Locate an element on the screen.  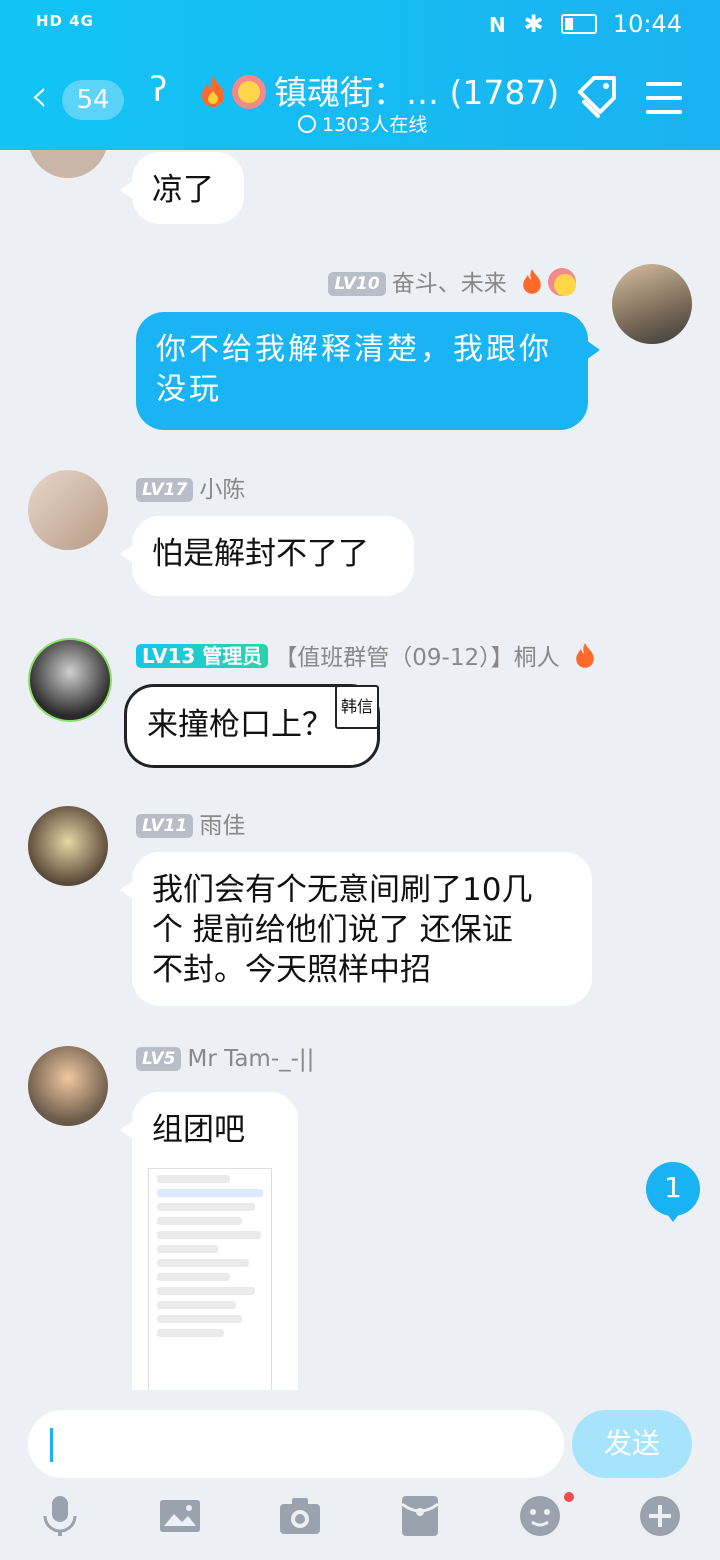
message-text-line: 不封。今天照样中招 is located at coordinates (291, 970).